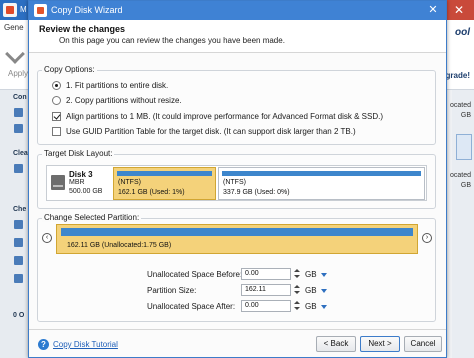 The width and height of the screenshot is (474, 358). Describe the element at coordinates (464, 147) in the screenshot. I see `right-panel-partition` at that location.